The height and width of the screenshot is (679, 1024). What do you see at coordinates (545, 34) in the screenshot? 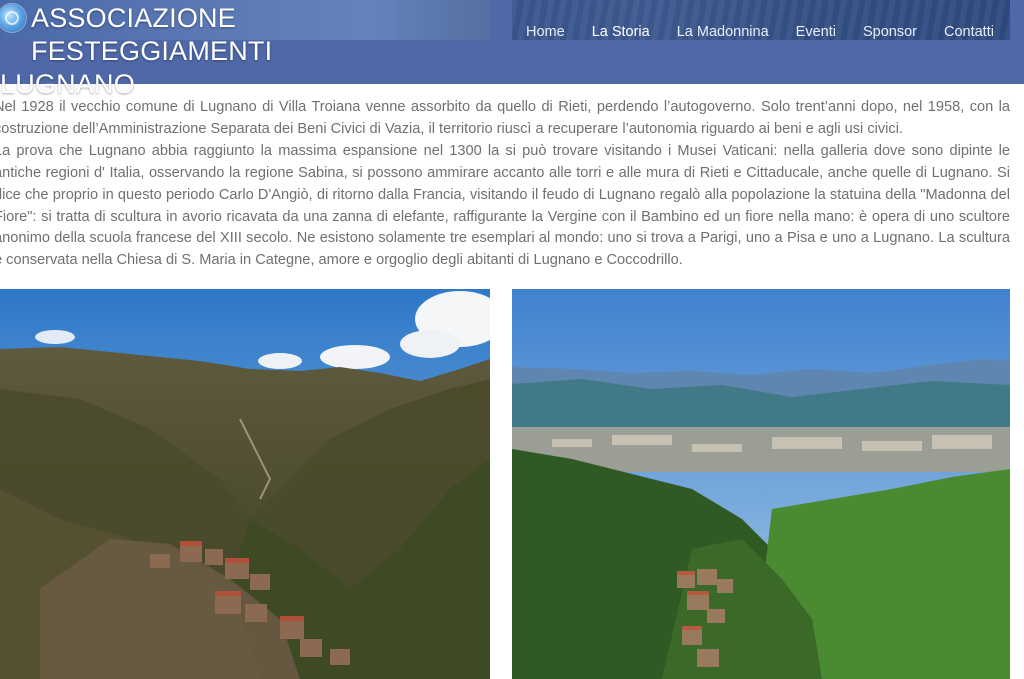
I see `nav-item-home: Home` at bounding box center [545, 34].